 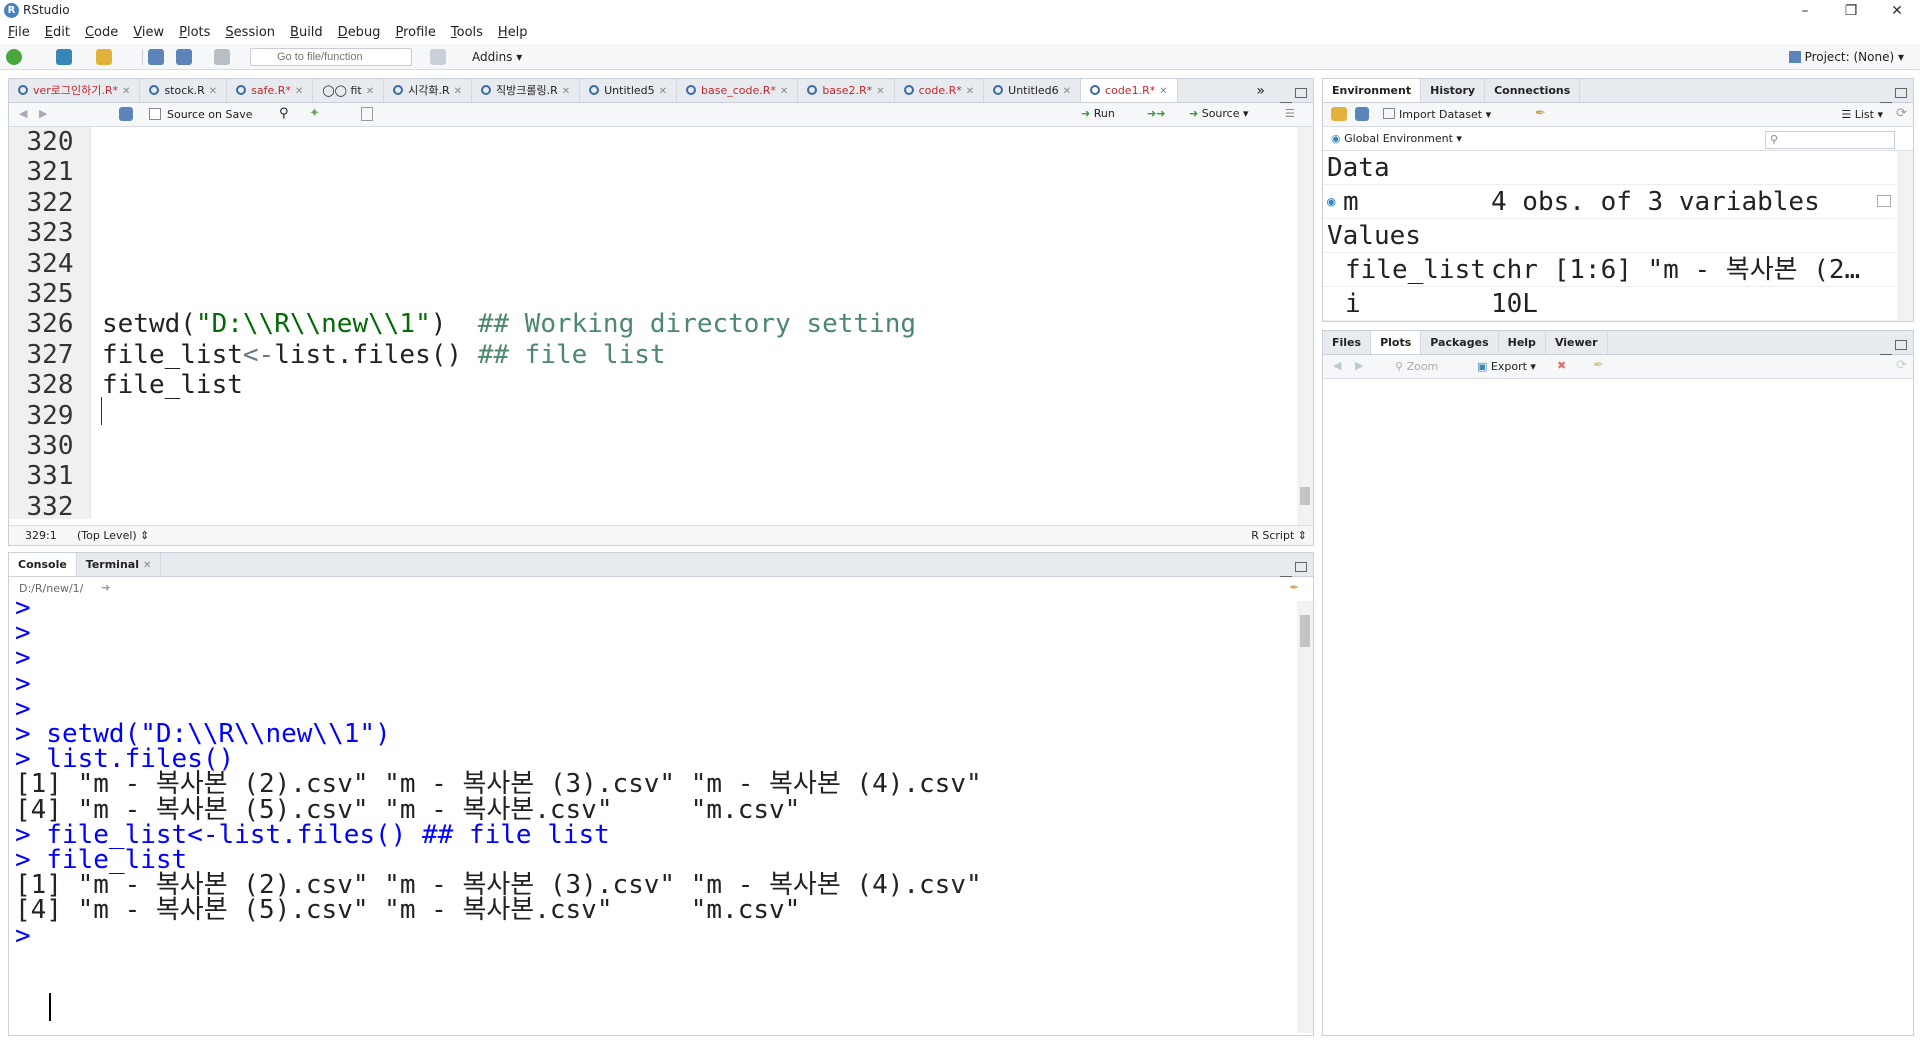 I want to click on more-tabs-chevron-icon: », so click(x=1260, y=91).